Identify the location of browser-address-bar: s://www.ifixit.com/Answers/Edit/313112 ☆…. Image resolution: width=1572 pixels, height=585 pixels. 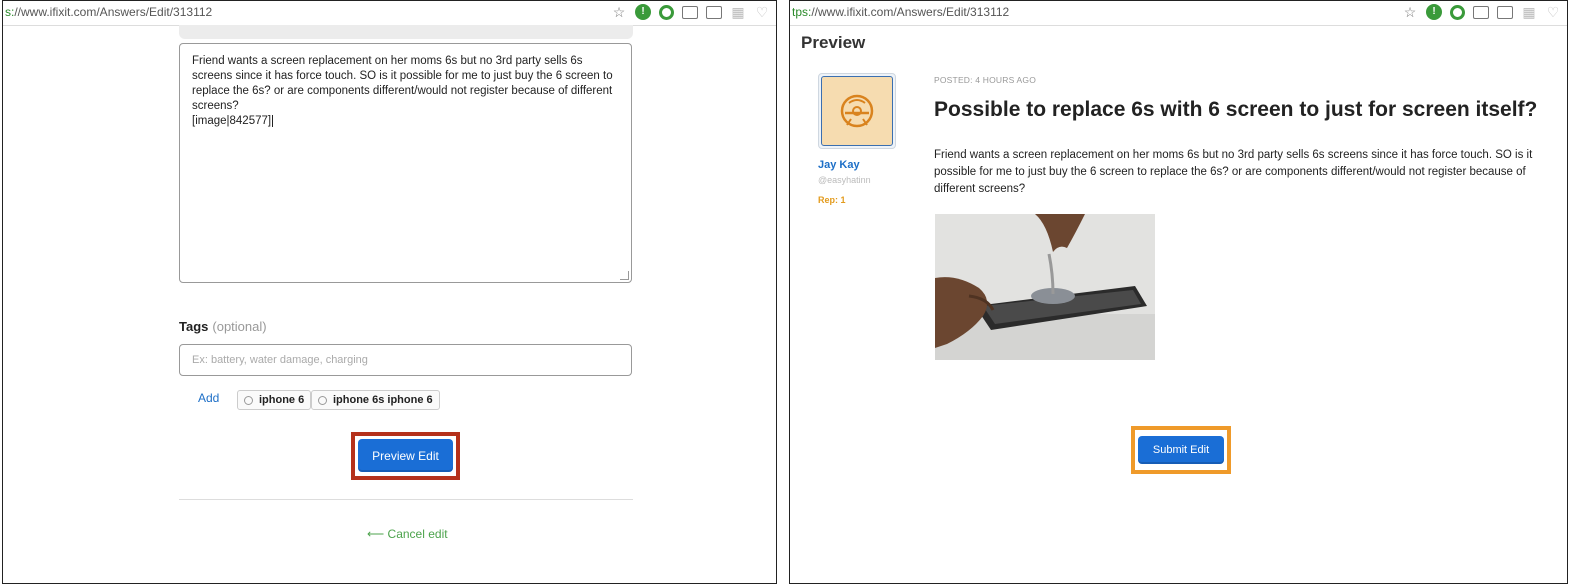
(389, 13).